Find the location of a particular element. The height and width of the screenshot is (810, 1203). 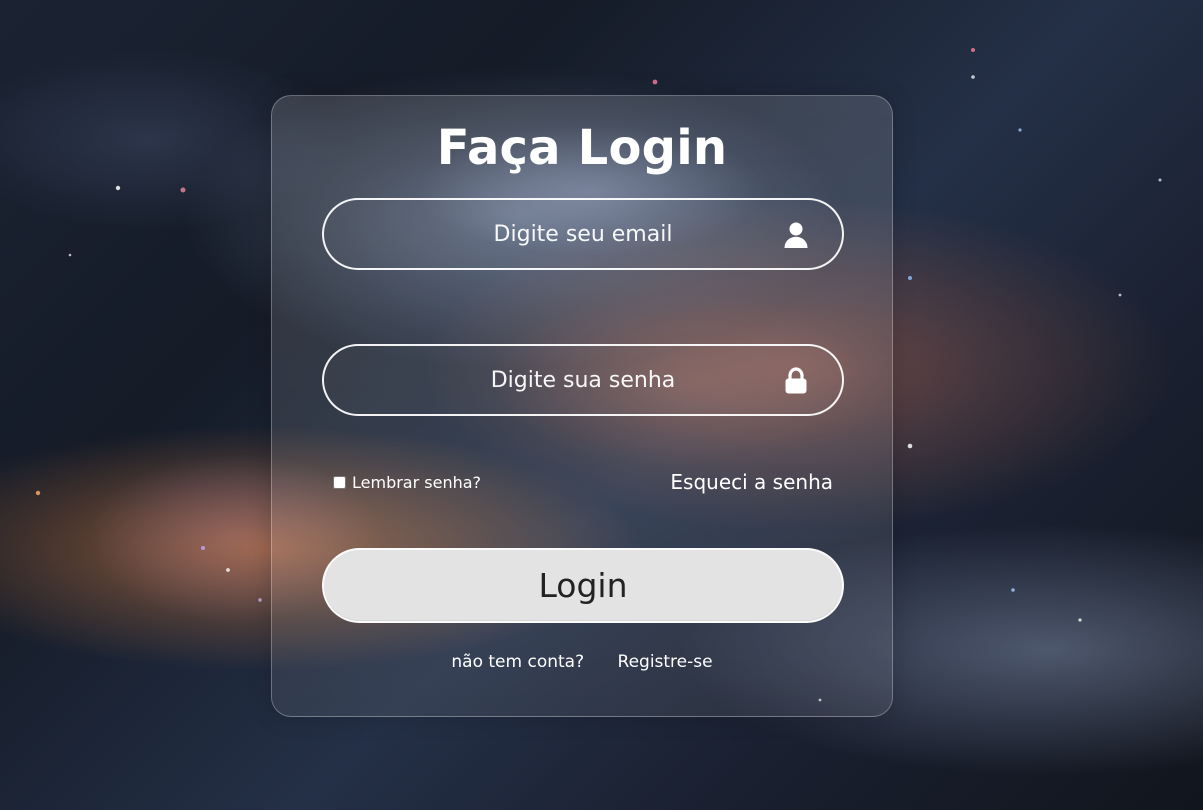

forgot-password-link: Esqueci a senha is located at coordinates (751, 482).